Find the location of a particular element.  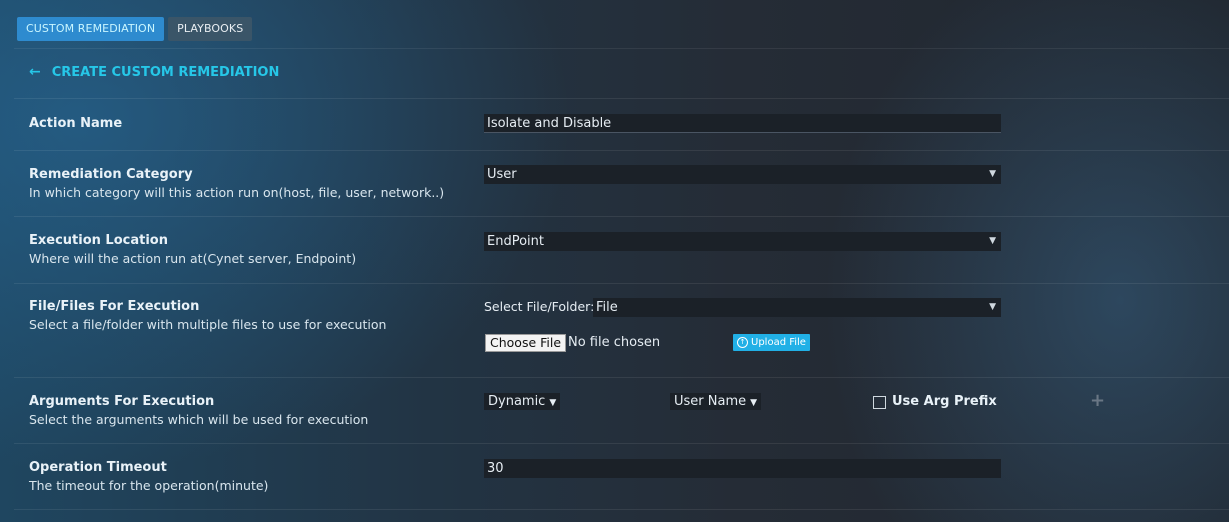

action-name-label-group: Action Name is located at coordinates (75, 123).